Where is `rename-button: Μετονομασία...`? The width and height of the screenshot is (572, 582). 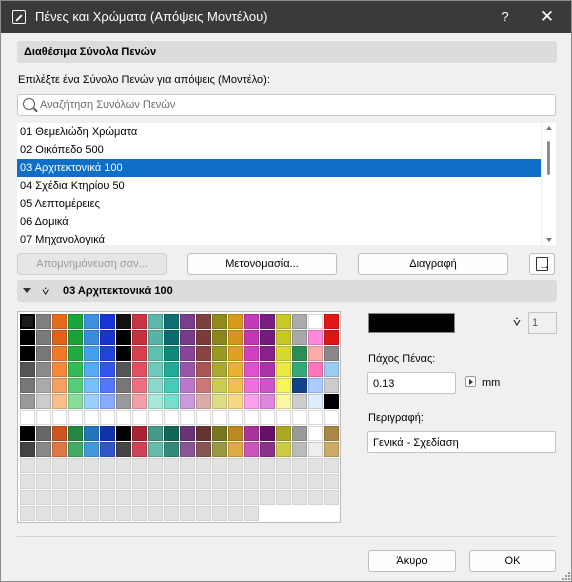
rename-button: Μετονομασία... is located at coordinates (262, 264).